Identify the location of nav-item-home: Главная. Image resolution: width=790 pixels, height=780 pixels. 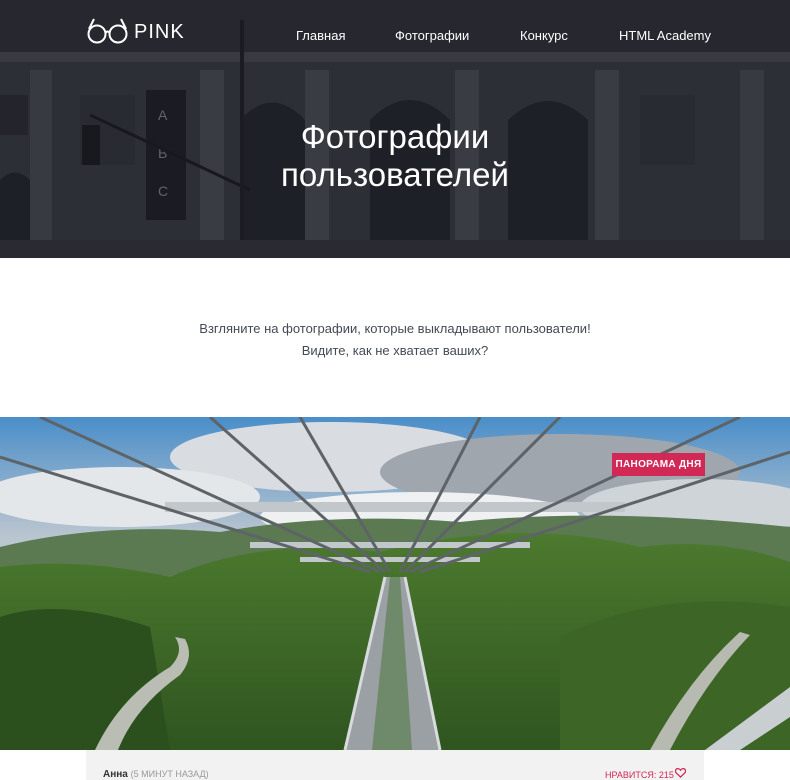
(320, 35).